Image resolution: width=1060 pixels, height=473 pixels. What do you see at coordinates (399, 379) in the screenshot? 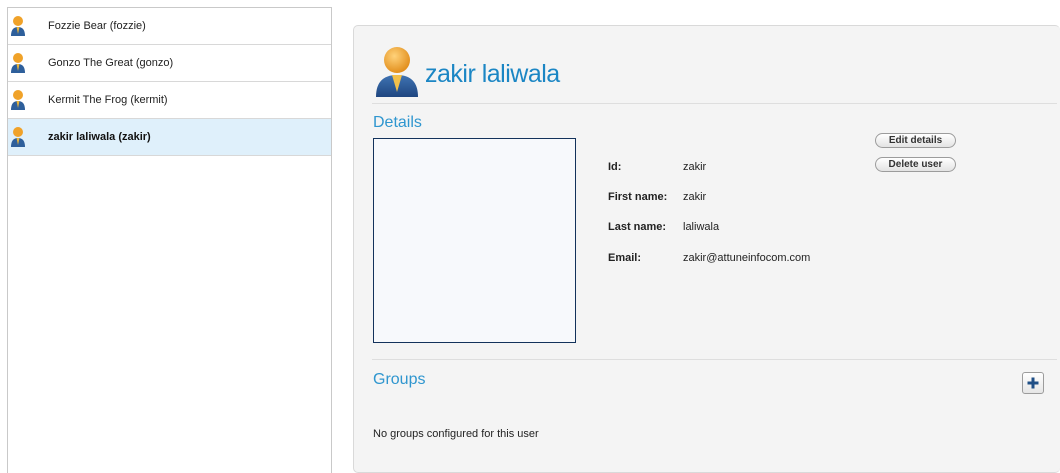
I see `groups-section-title: Groups` at bounding box center [399, 379].